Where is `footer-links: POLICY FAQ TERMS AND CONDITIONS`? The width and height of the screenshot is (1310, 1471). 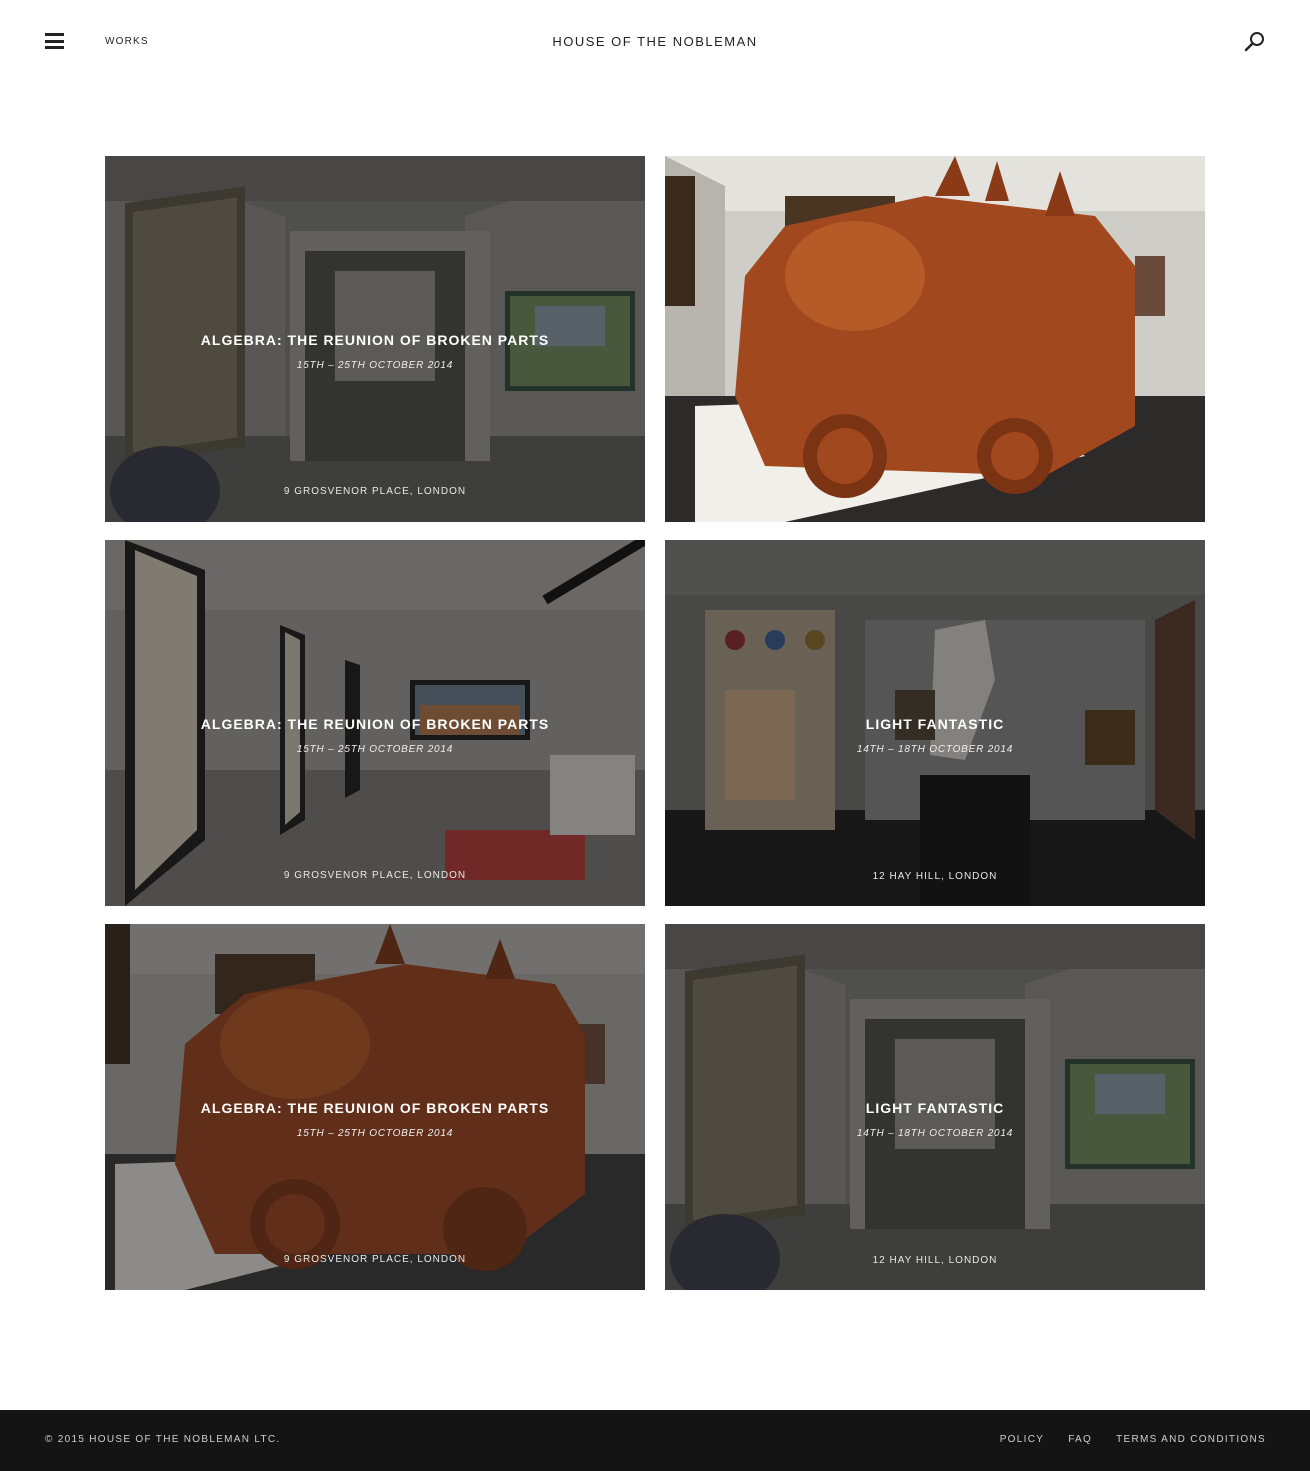 footer-links: POLICY FAQ TERMS AND CONDITIONS is located at coordinates (1133, 1439).